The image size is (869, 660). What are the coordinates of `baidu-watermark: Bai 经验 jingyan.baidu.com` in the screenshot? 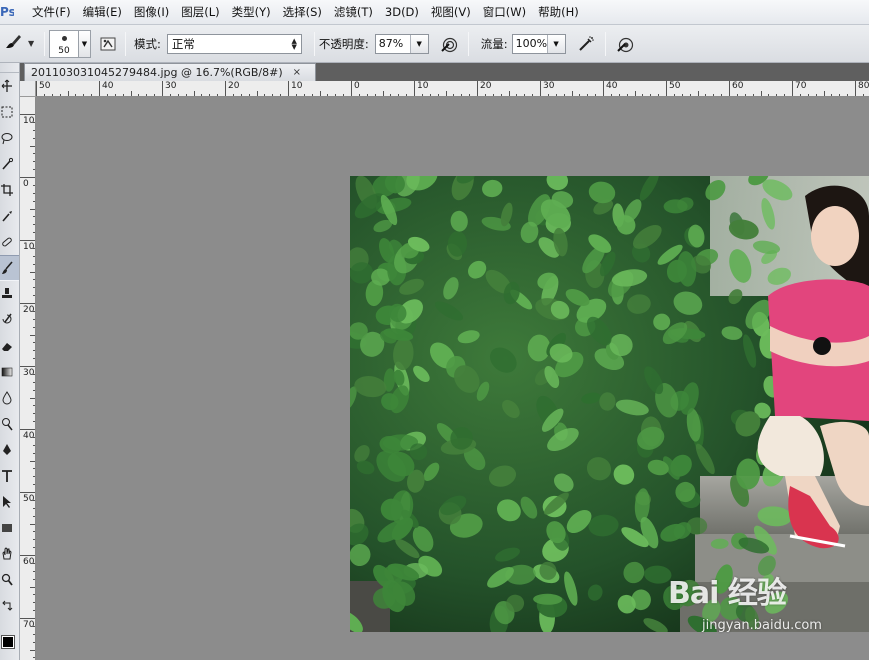 It's located at (768, 604).